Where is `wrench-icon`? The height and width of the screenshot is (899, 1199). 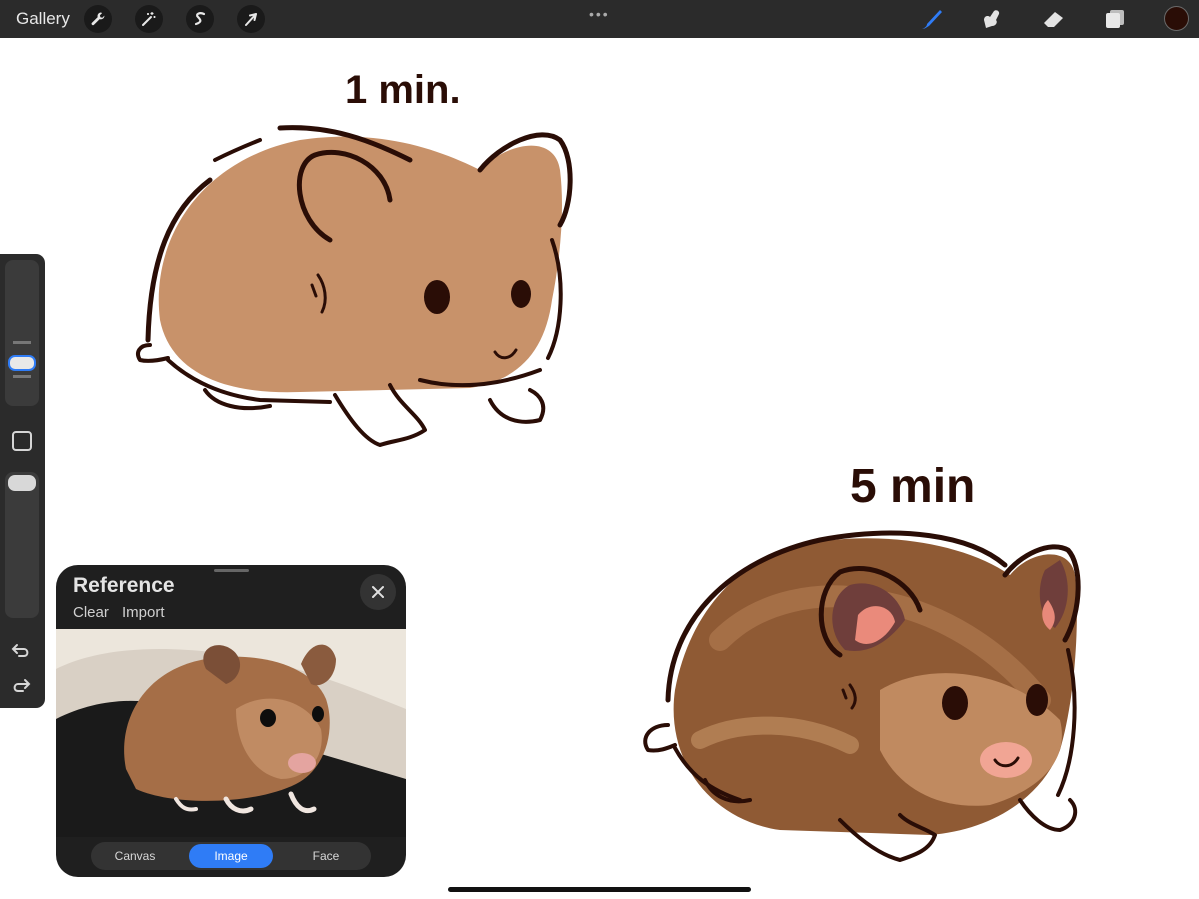 wrench-icon is located at coordinates (98, 19).